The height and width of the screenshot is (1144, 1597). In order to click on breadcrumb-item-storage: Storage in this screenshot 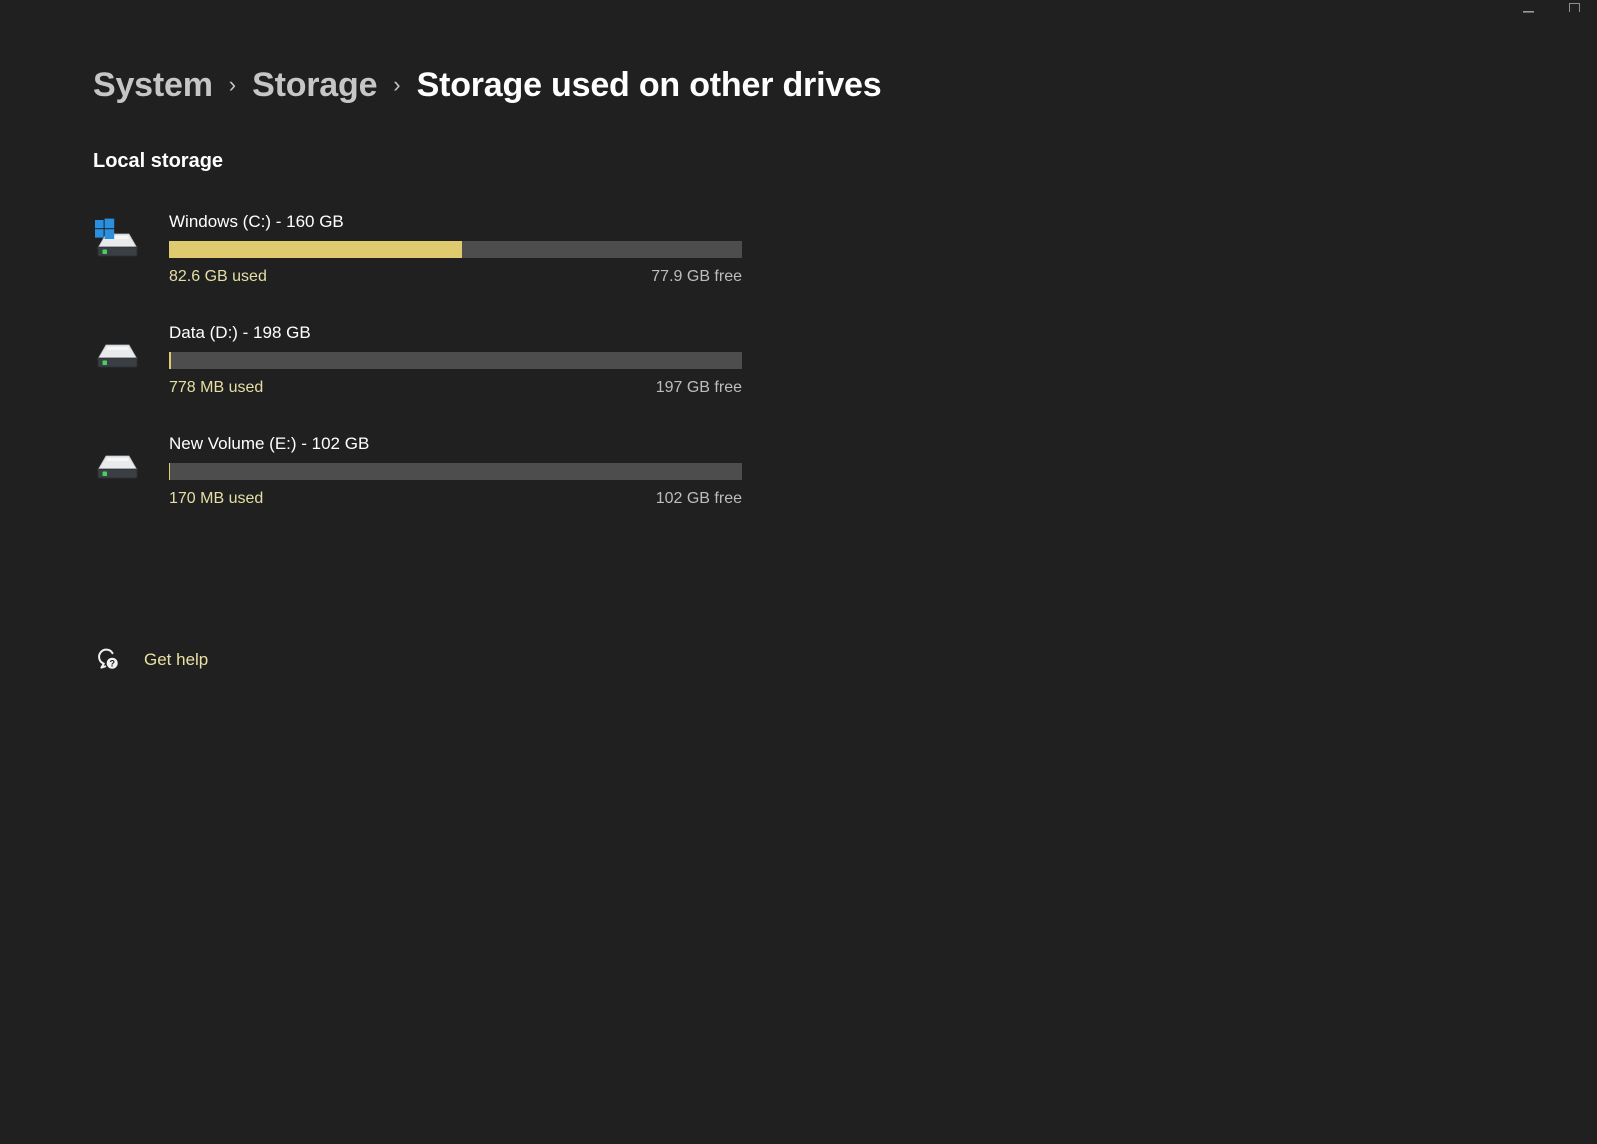, I will do `click(314, 85)`.